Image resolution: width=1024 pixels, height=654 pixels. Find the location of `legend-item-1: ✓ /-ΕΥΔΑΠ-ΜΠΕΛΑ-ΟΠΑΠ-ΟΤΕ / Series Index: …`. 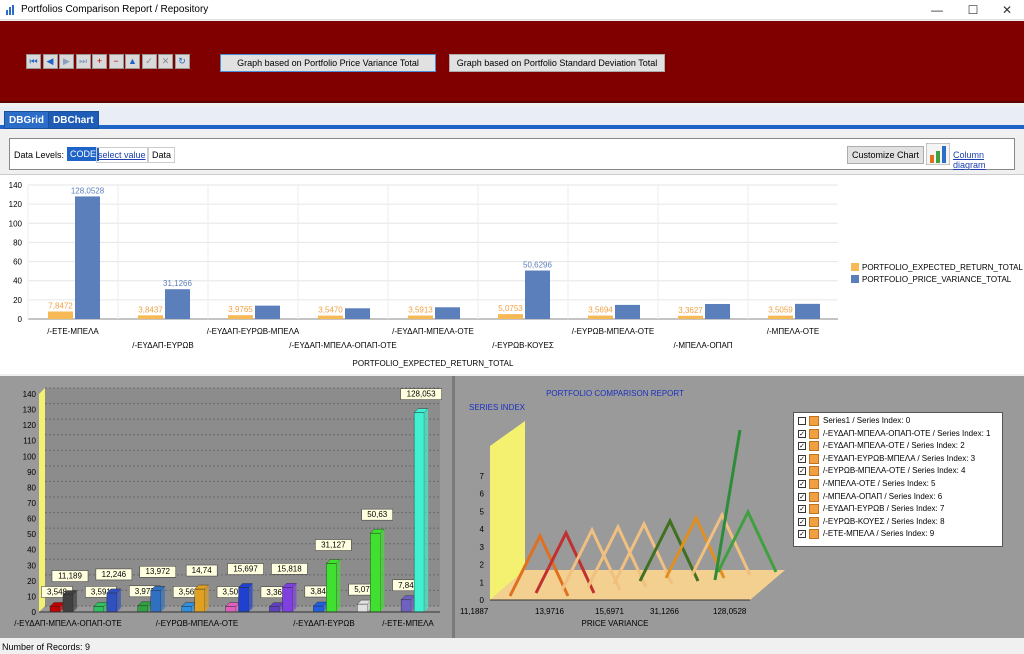

legend-item-1: ✓ /-ΕΥΔΑΠ-ΜΠΕΛΑ-ΟΠΑΠ-ΟΤΕ / Series Index: … is located at coordinates (898, 435).